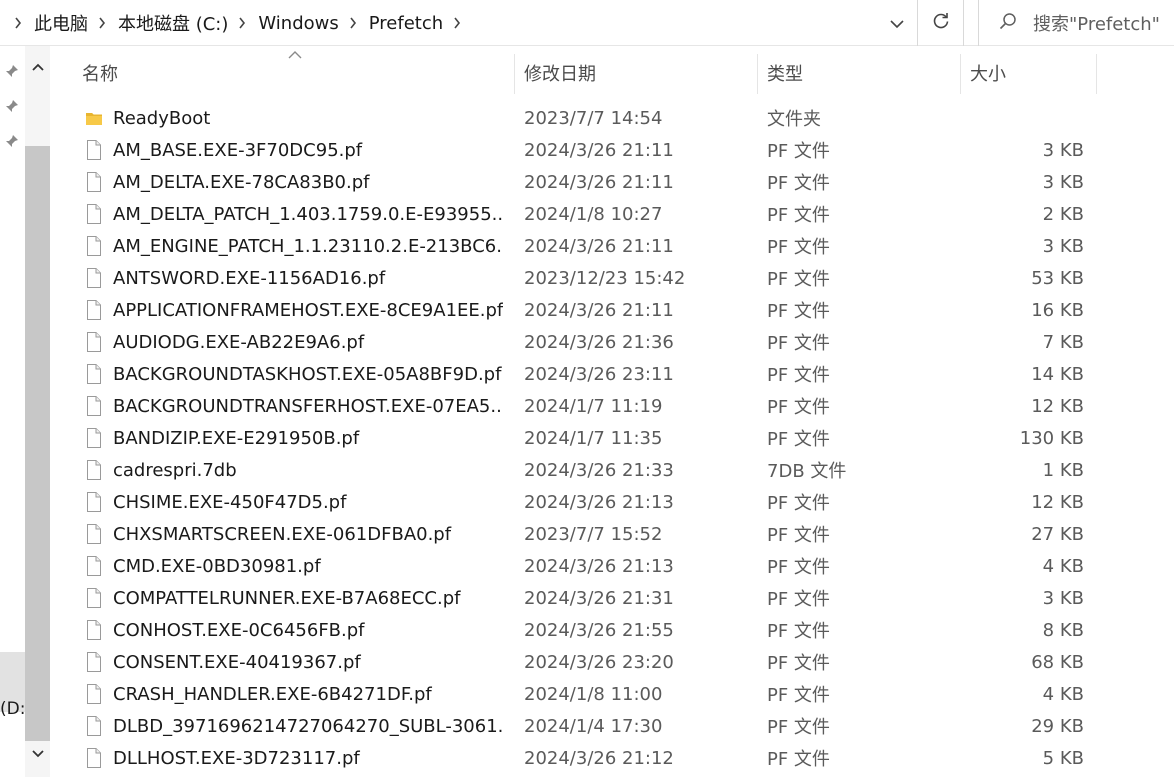  What do you see at coordinates (308, 598) in the screenshot?
I see `file-name: COMPATTELRUNNER.EXE-B7A68ECC.pf` at bounding box center [308, 598].